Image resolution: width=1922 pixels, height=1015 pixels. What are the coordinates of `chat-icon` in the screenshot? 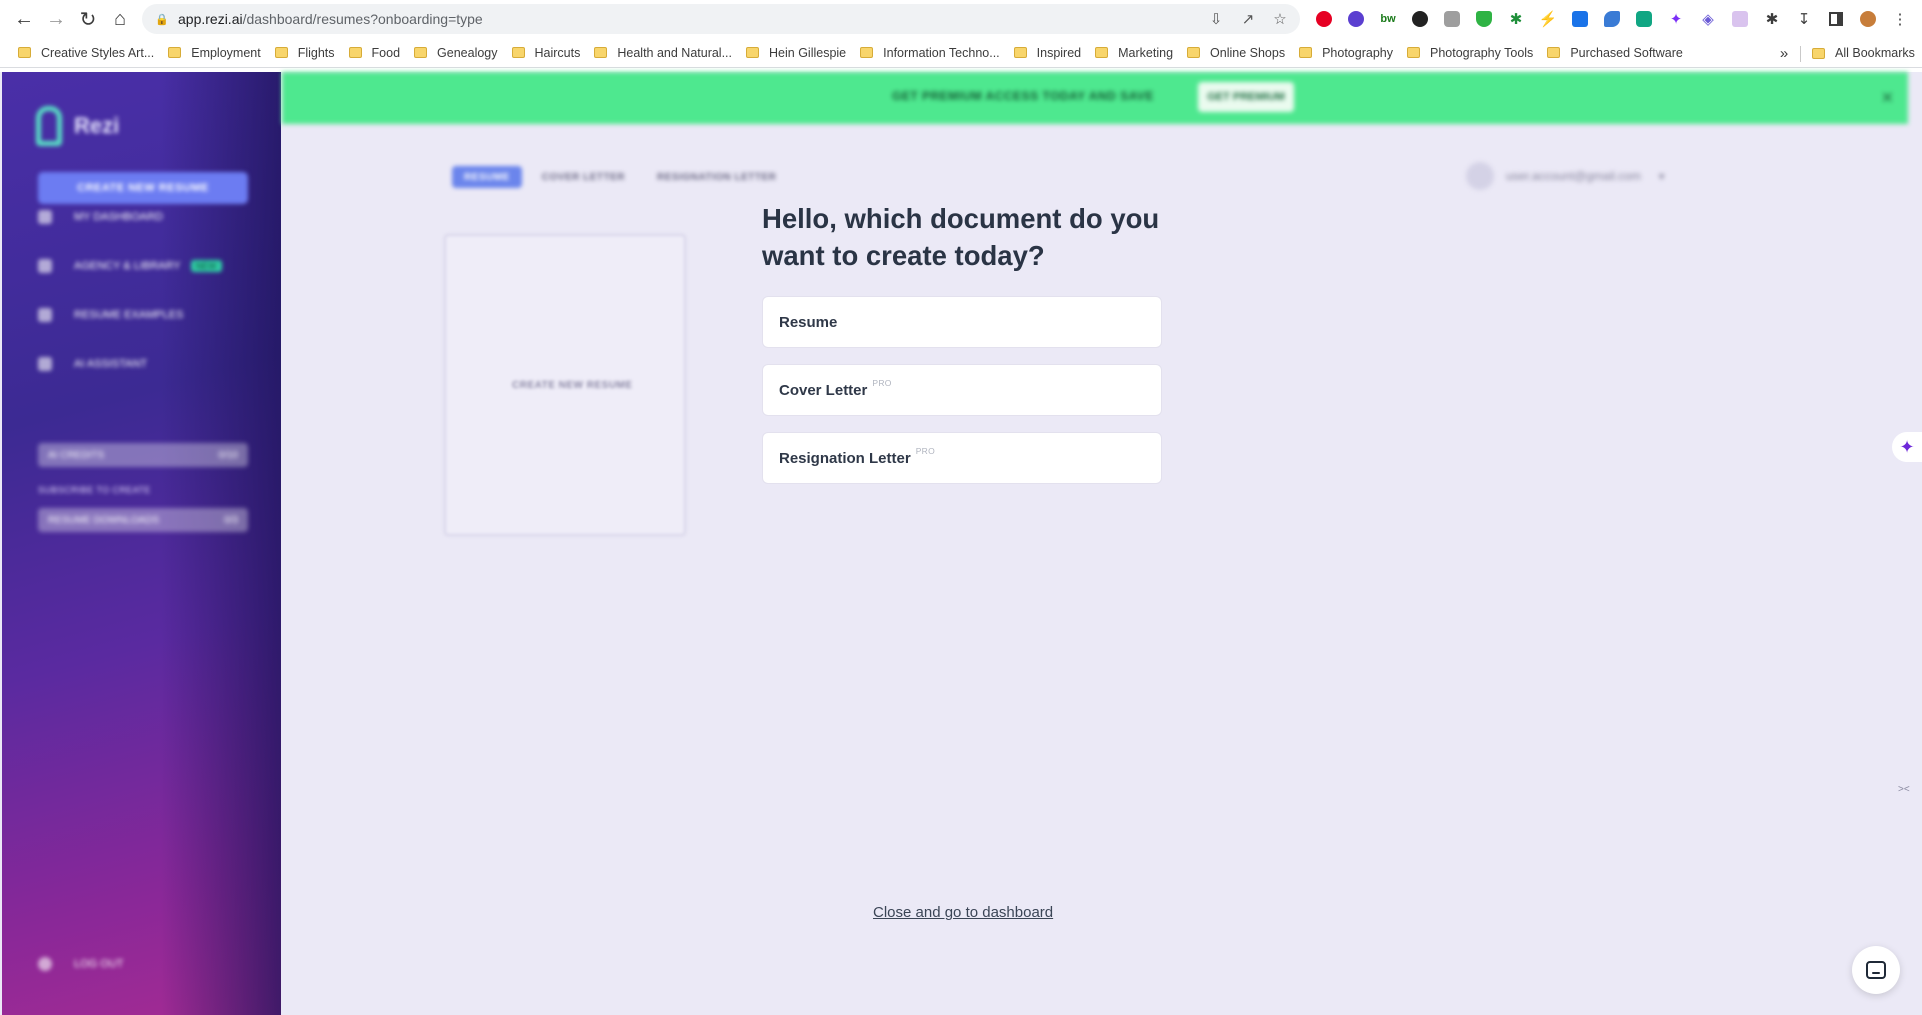 It's located at (1876, 970).